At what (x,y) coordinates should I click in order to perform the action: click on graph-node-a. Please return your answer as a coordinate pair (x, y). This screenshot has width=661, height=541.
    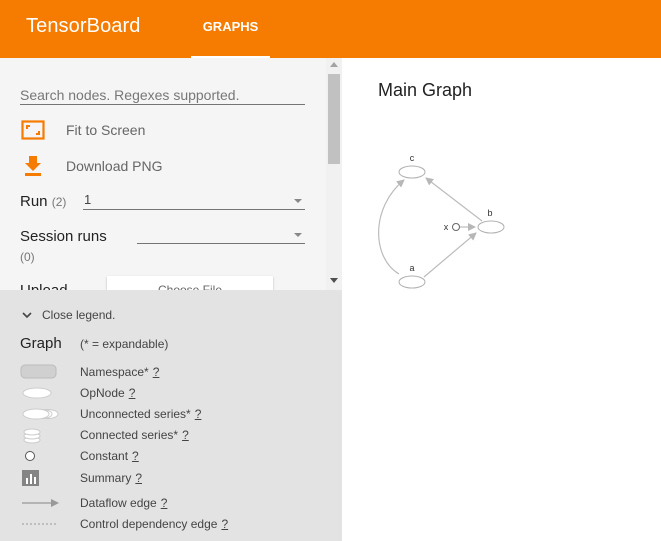
    Looking at the image, I should click on (412, 282).